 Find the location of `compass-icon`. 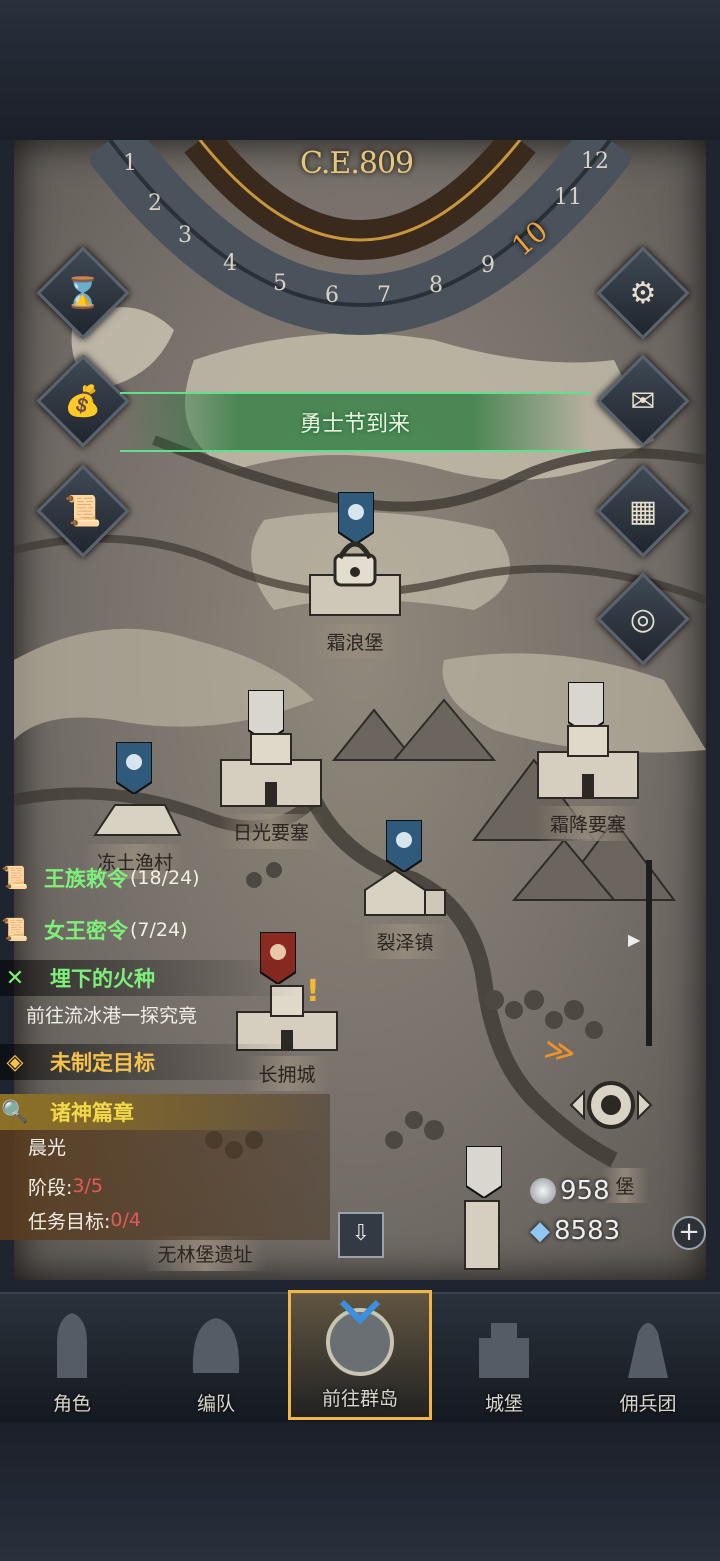

compass-icon is located at coordinates (360, 1337).